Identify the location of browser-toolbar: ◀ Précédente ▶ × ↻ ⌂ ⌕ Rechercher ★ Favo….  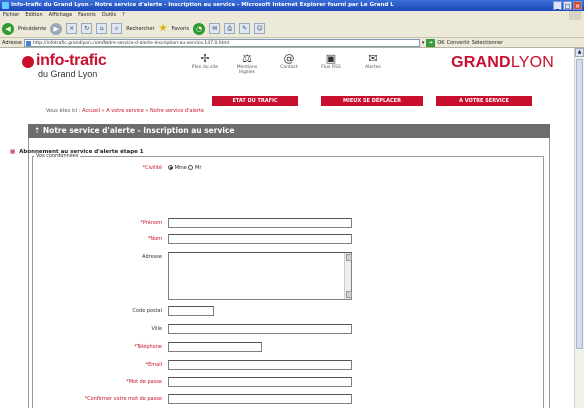
(292, 29).